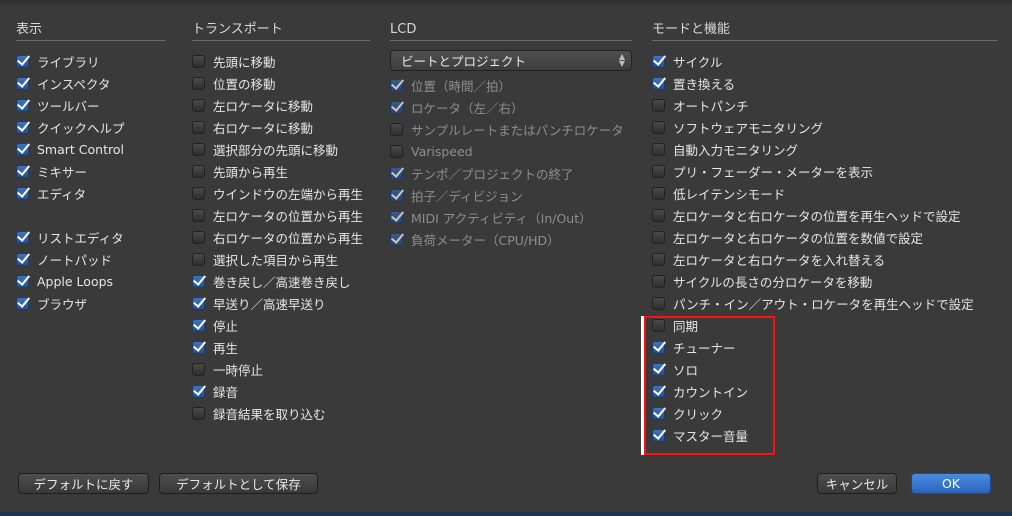 Image resolution: width=1012 pixels, height=516 pixels. What do you see at coordinates (511, 195) in the screenshot?
I see `lcd-option: 拍子／ディビジョン` at bounding box center [511, 195].